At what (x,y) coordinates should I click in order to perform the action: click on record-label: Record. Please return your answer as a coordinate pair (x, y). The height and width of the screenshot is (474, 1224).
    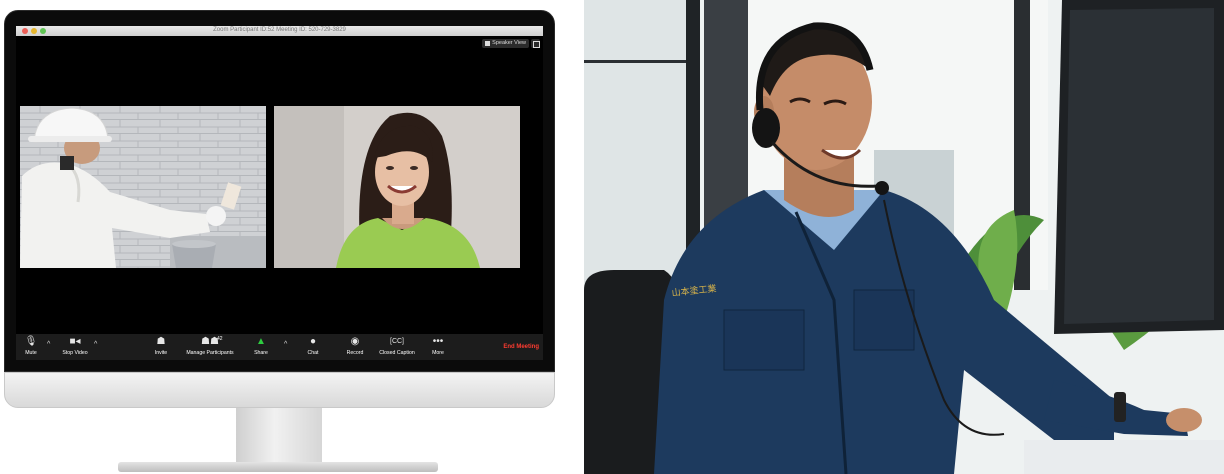
    Looking at the image, I should click on (355, 353).